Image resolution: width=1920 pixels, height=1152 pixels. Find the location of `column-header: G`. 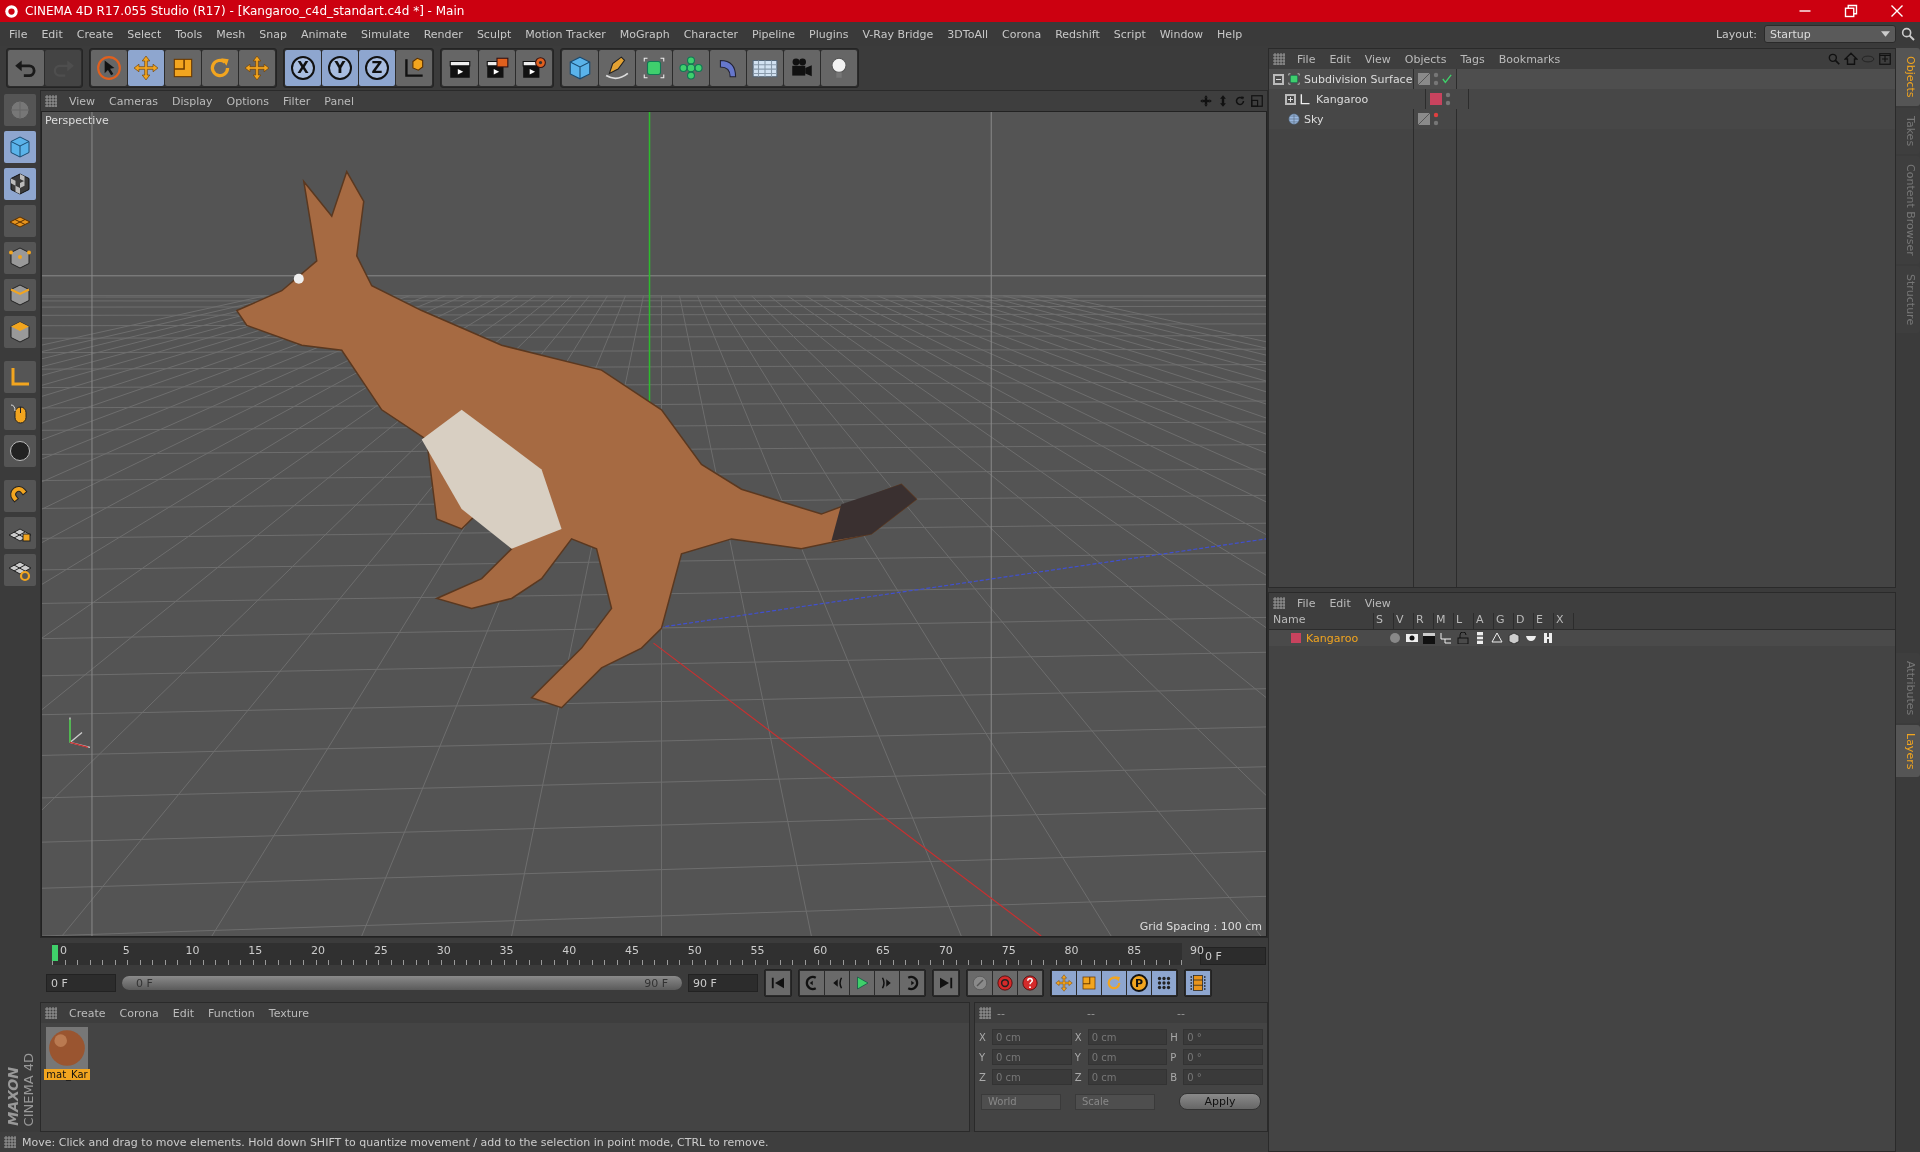

column-header: G is located at coordinates (1504, 621).